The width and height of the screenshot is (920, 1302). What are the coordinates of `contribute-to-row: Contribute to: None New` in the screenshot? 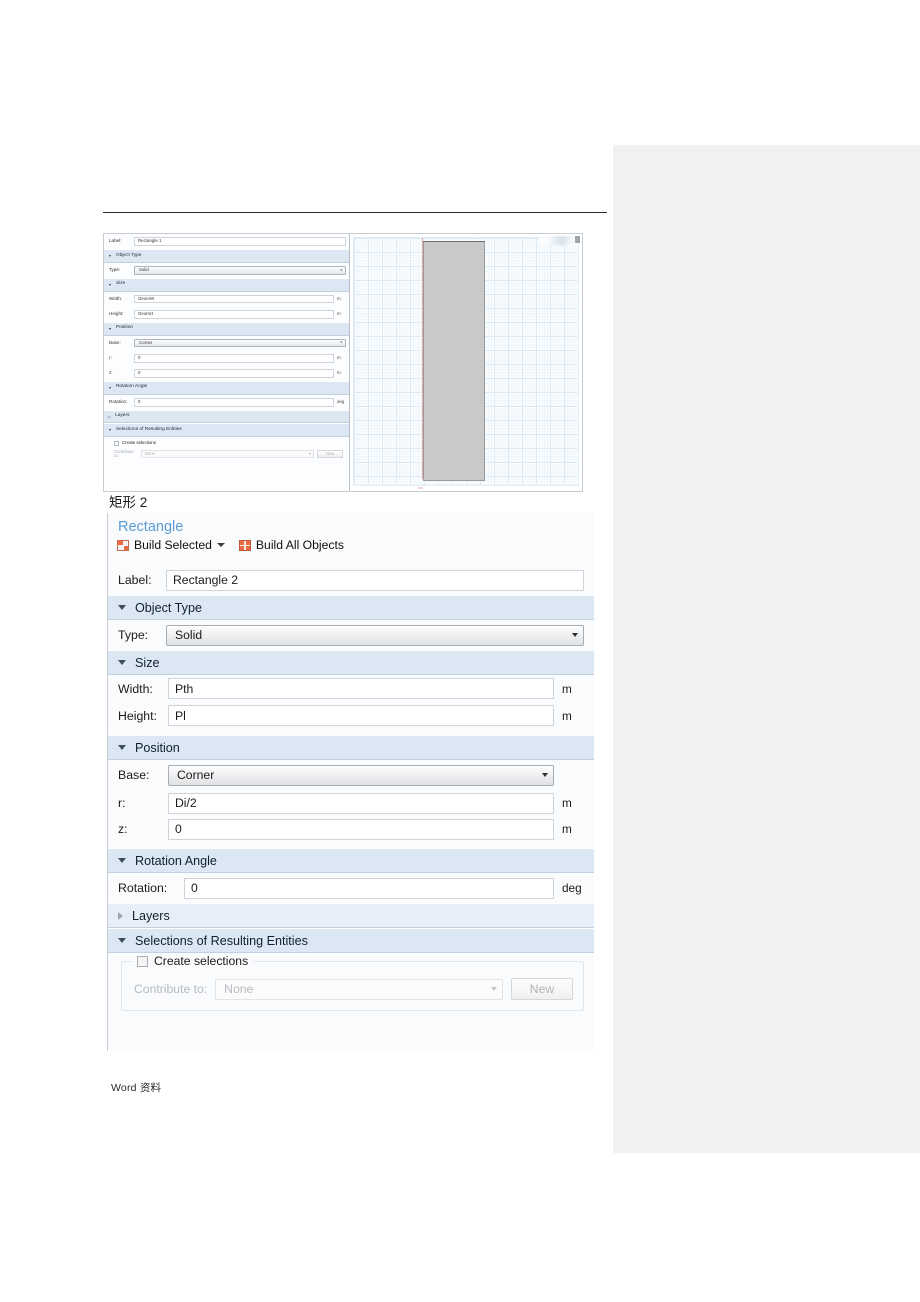 It's located at (353, 989).